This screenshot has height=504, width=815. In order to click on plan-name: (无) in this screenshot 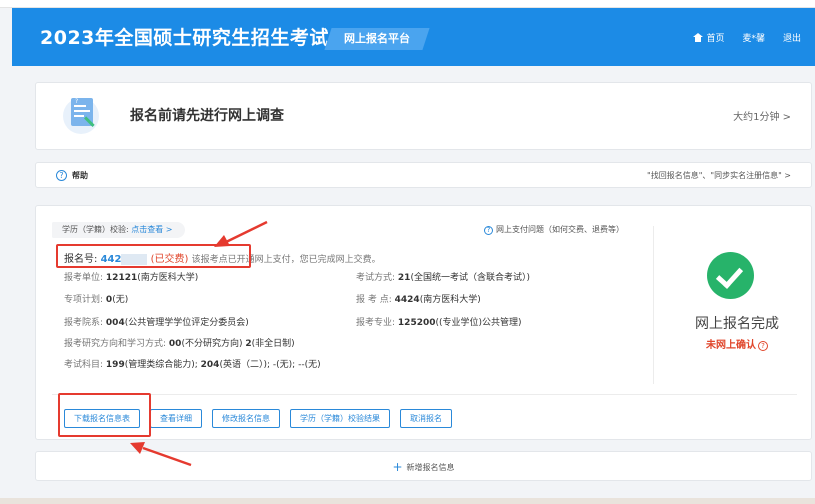, I will do `click(120, 300)`.